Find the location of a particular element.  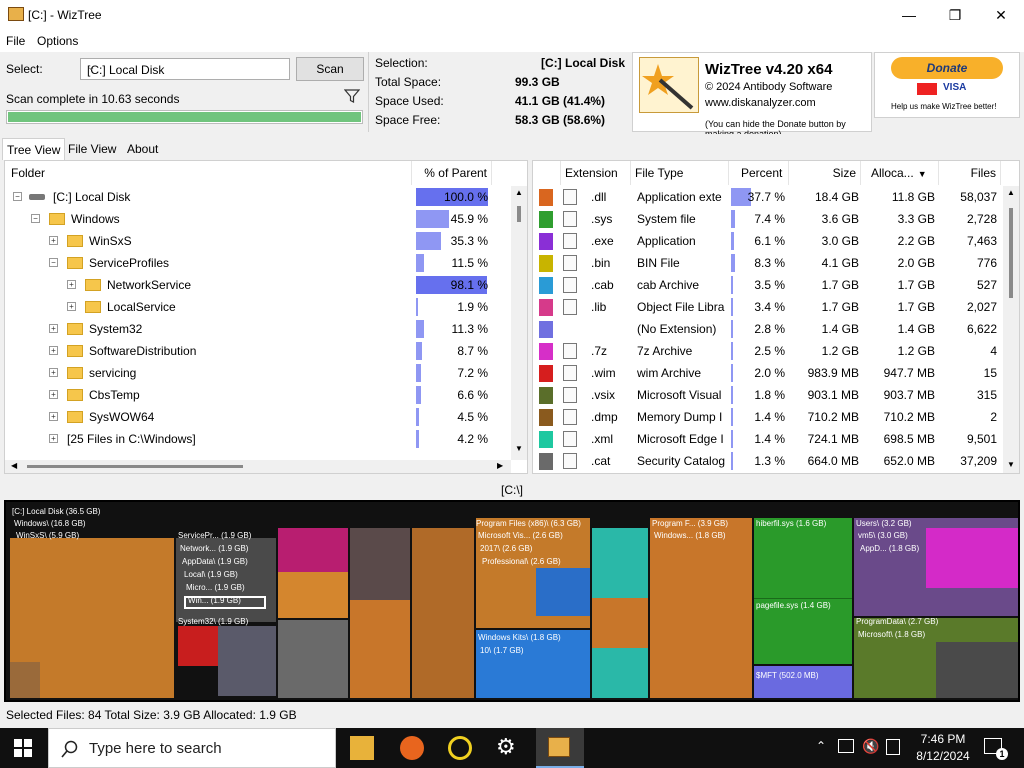

tab-tree-view: Tree View is located at coordinates (34, 149).